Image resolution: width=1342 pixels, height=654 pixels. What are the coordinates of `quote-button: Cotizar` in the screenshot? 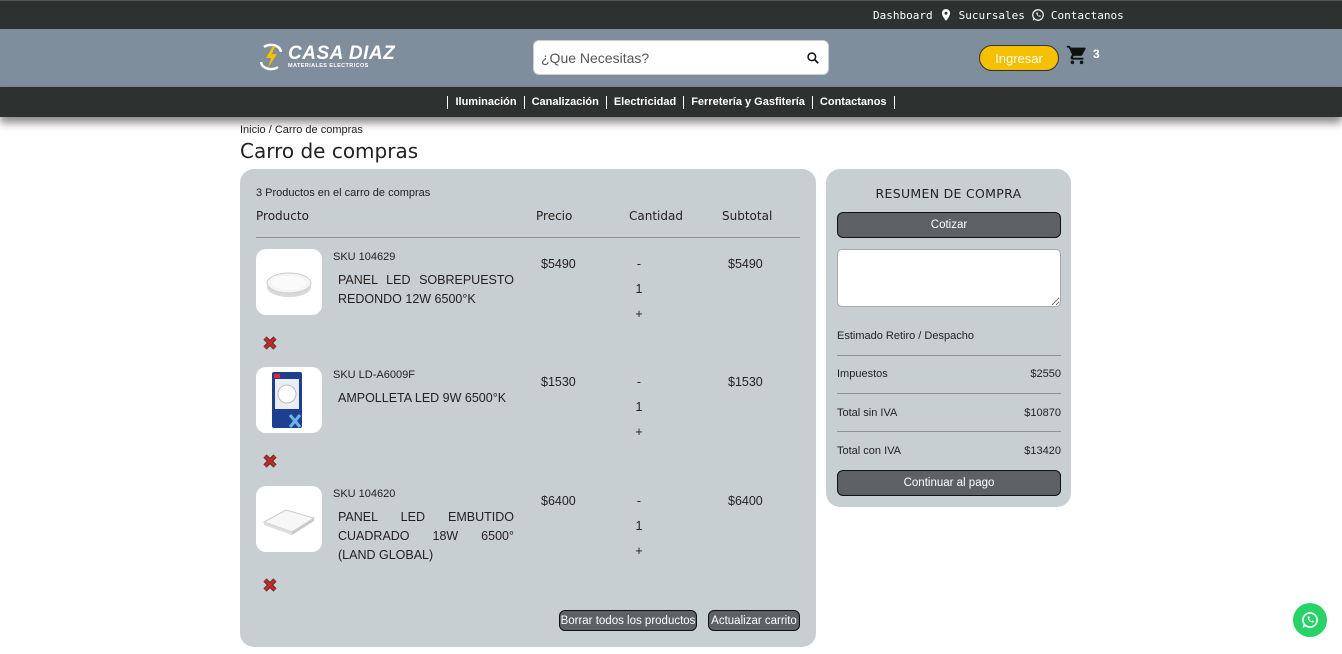 It's located at (949, 225).